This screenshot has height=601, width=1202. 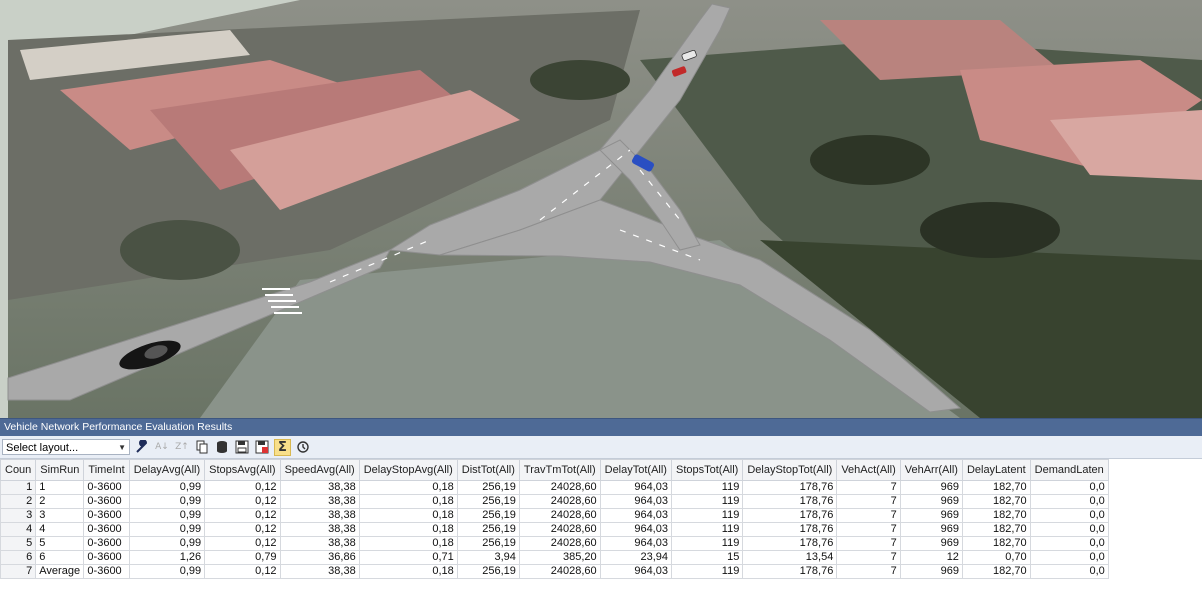 What do you see at coordinates (635, 470) in the screenshot?
I see `column-header: DelayTot(All)` at bounding box center [635, 470].